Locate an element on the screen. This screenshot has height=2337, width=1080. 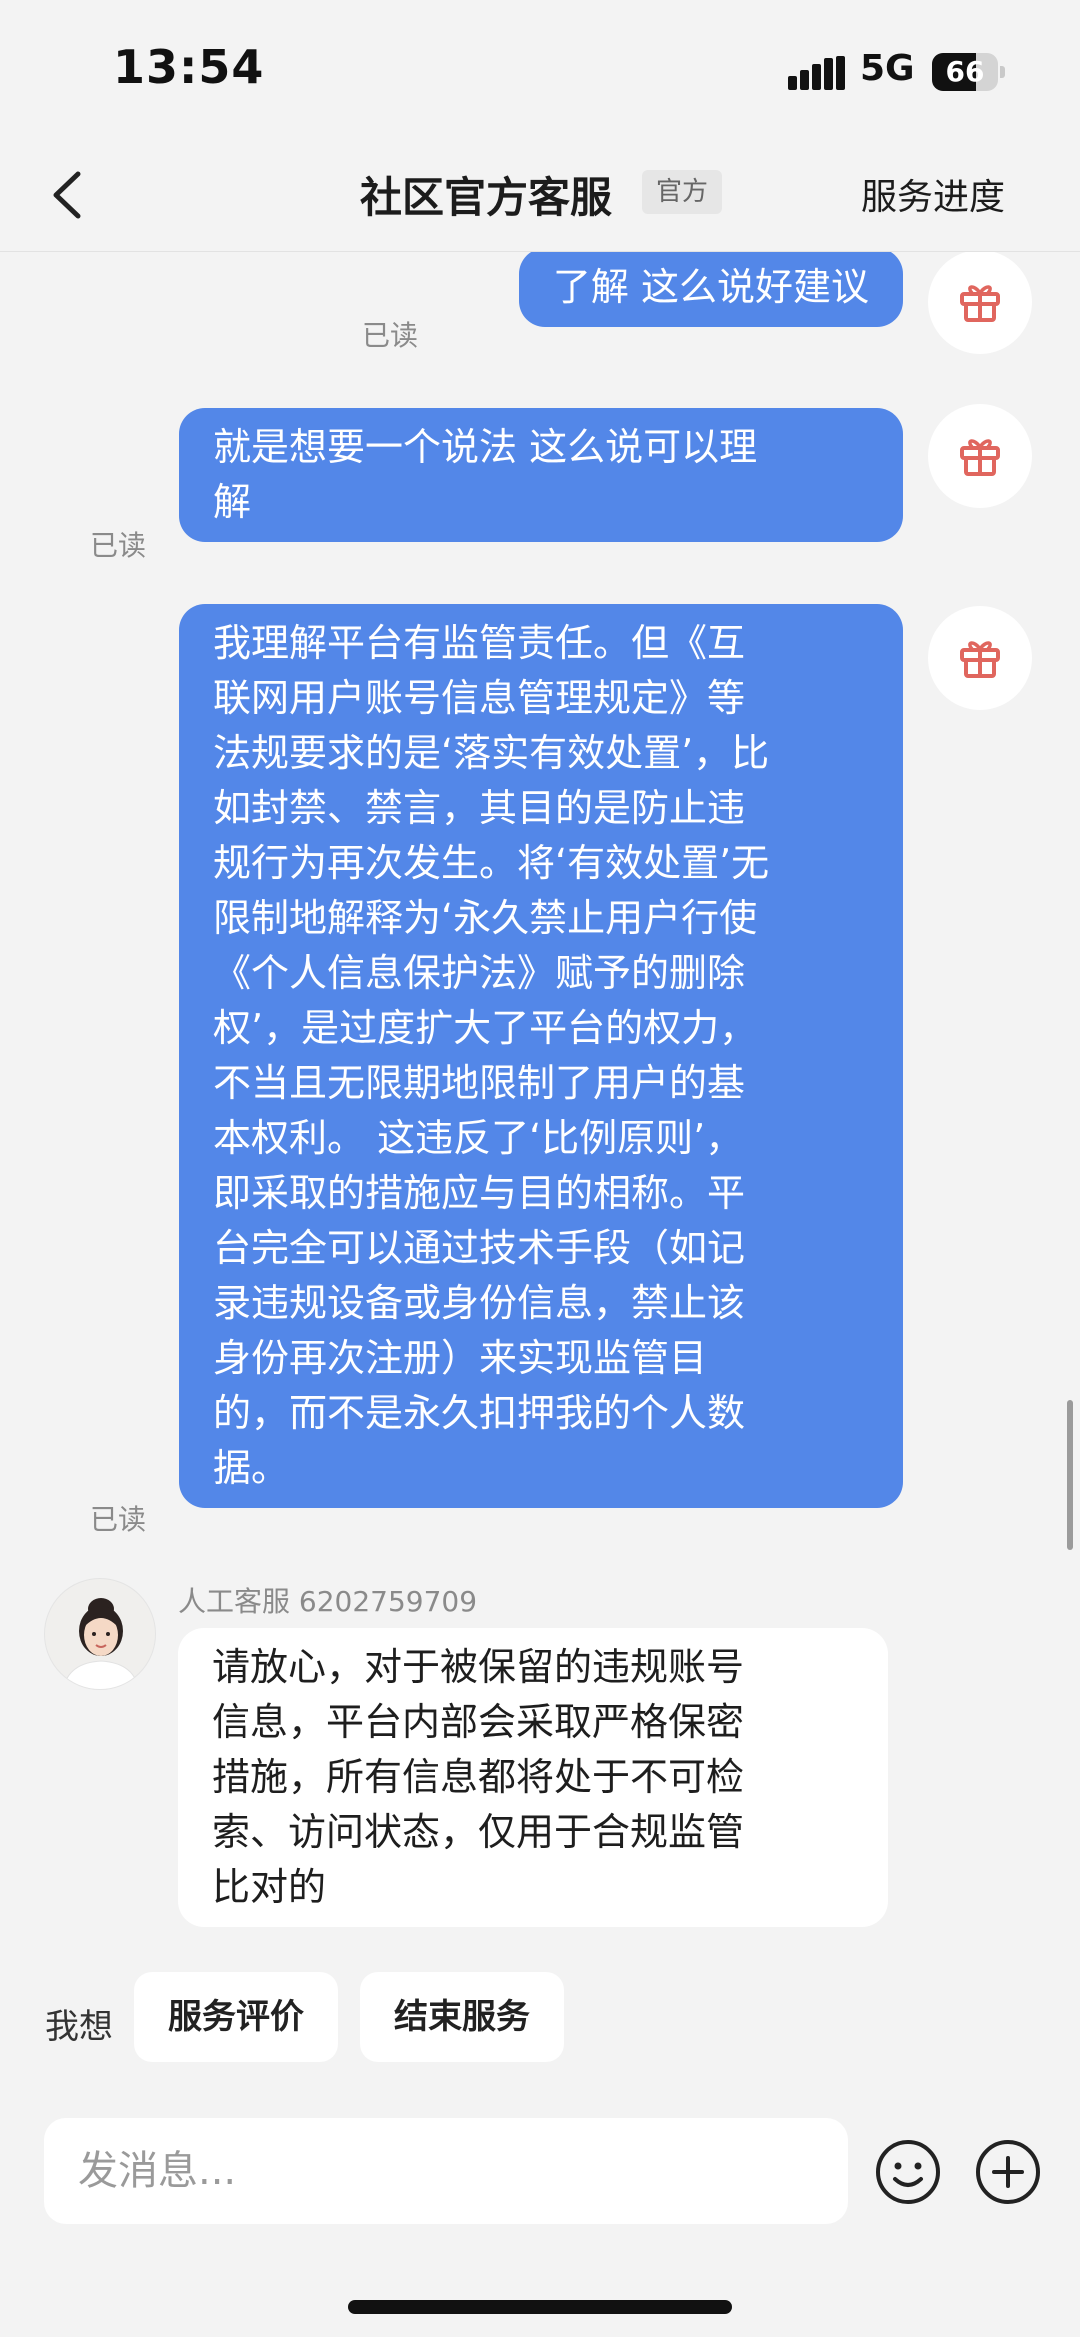
chat-header: 社区官方客服 官方 服务进度 is located at coordinates (540, 196).